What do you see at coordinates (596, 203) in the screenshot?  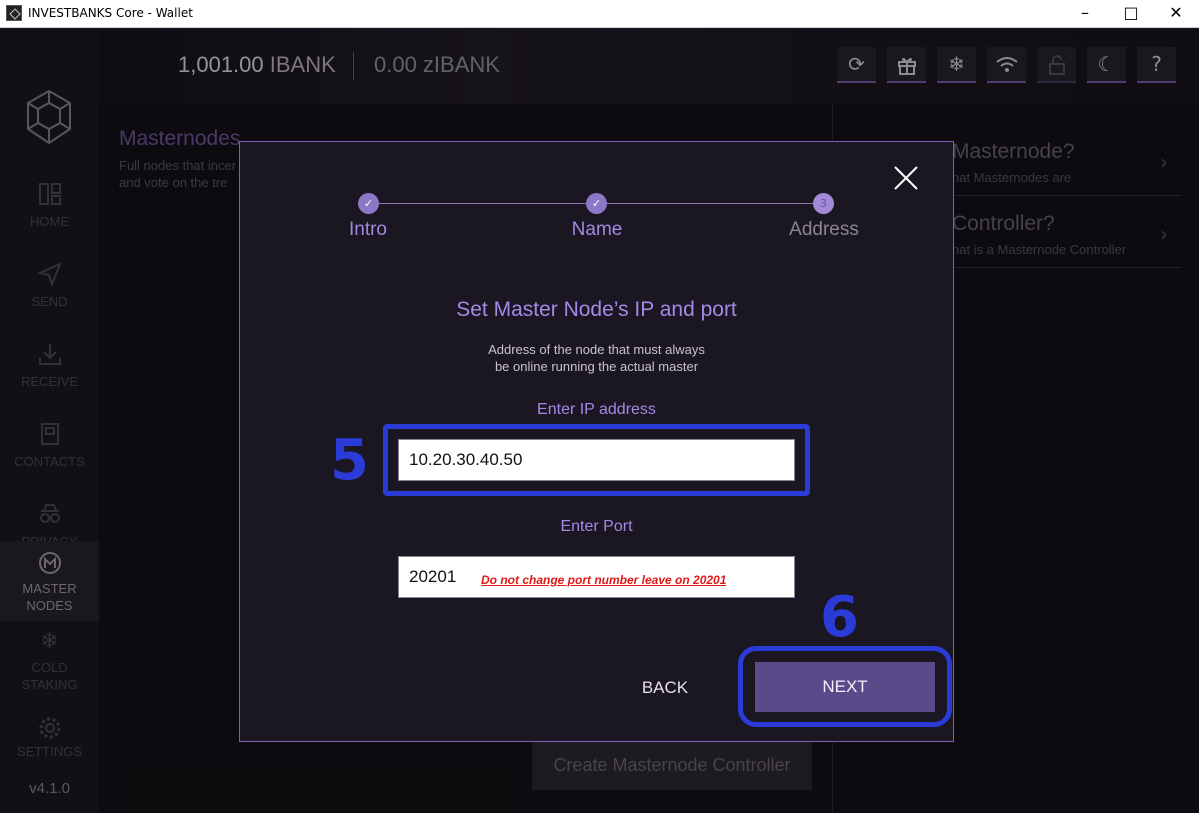 I see `step-name-check-icon: ✓` at bounding box center [596, 203].